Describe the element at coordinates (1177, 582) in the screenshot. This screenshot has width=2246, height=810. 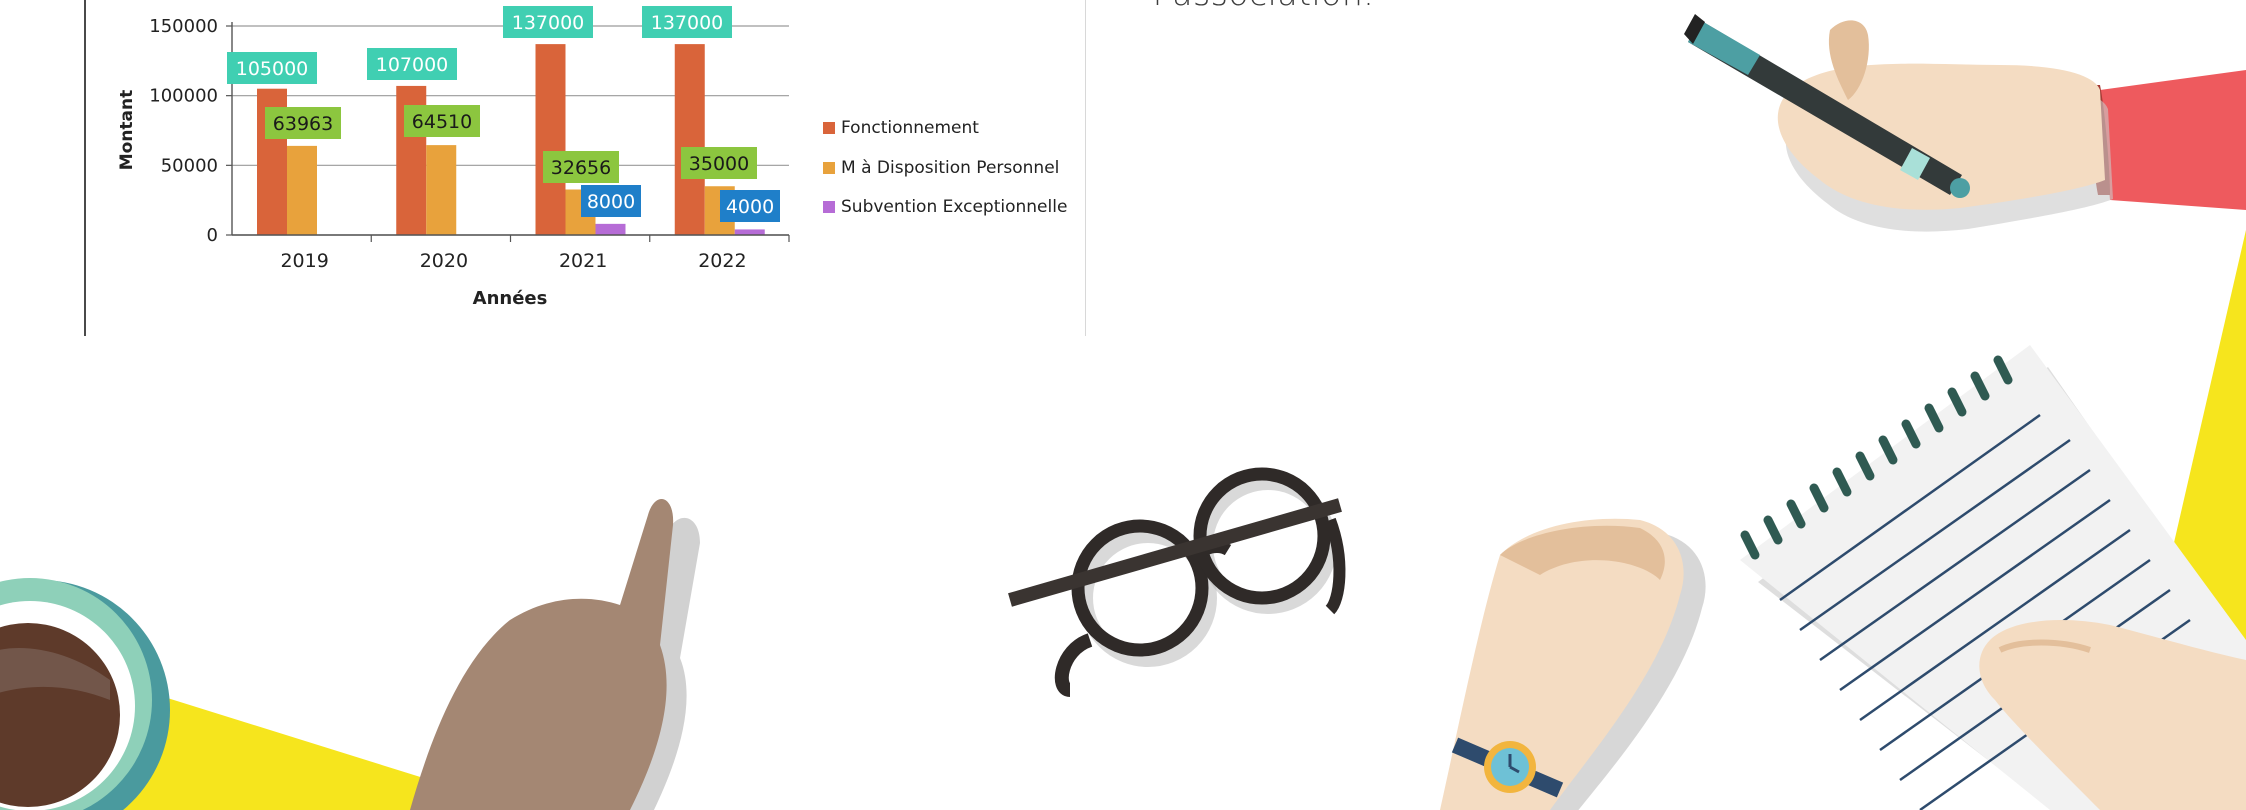
I see `glasses-illustration` at that location.